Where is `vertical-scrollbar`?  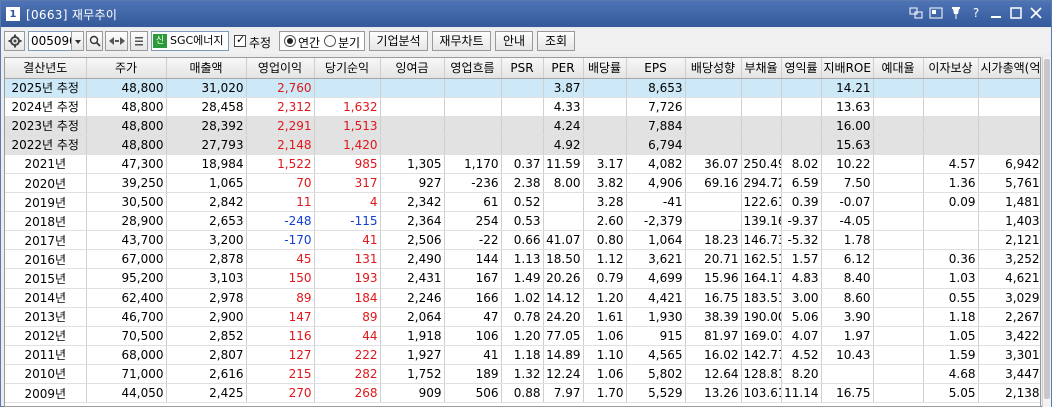 vertical-scrollbar is located at coordinates (1046, 232).